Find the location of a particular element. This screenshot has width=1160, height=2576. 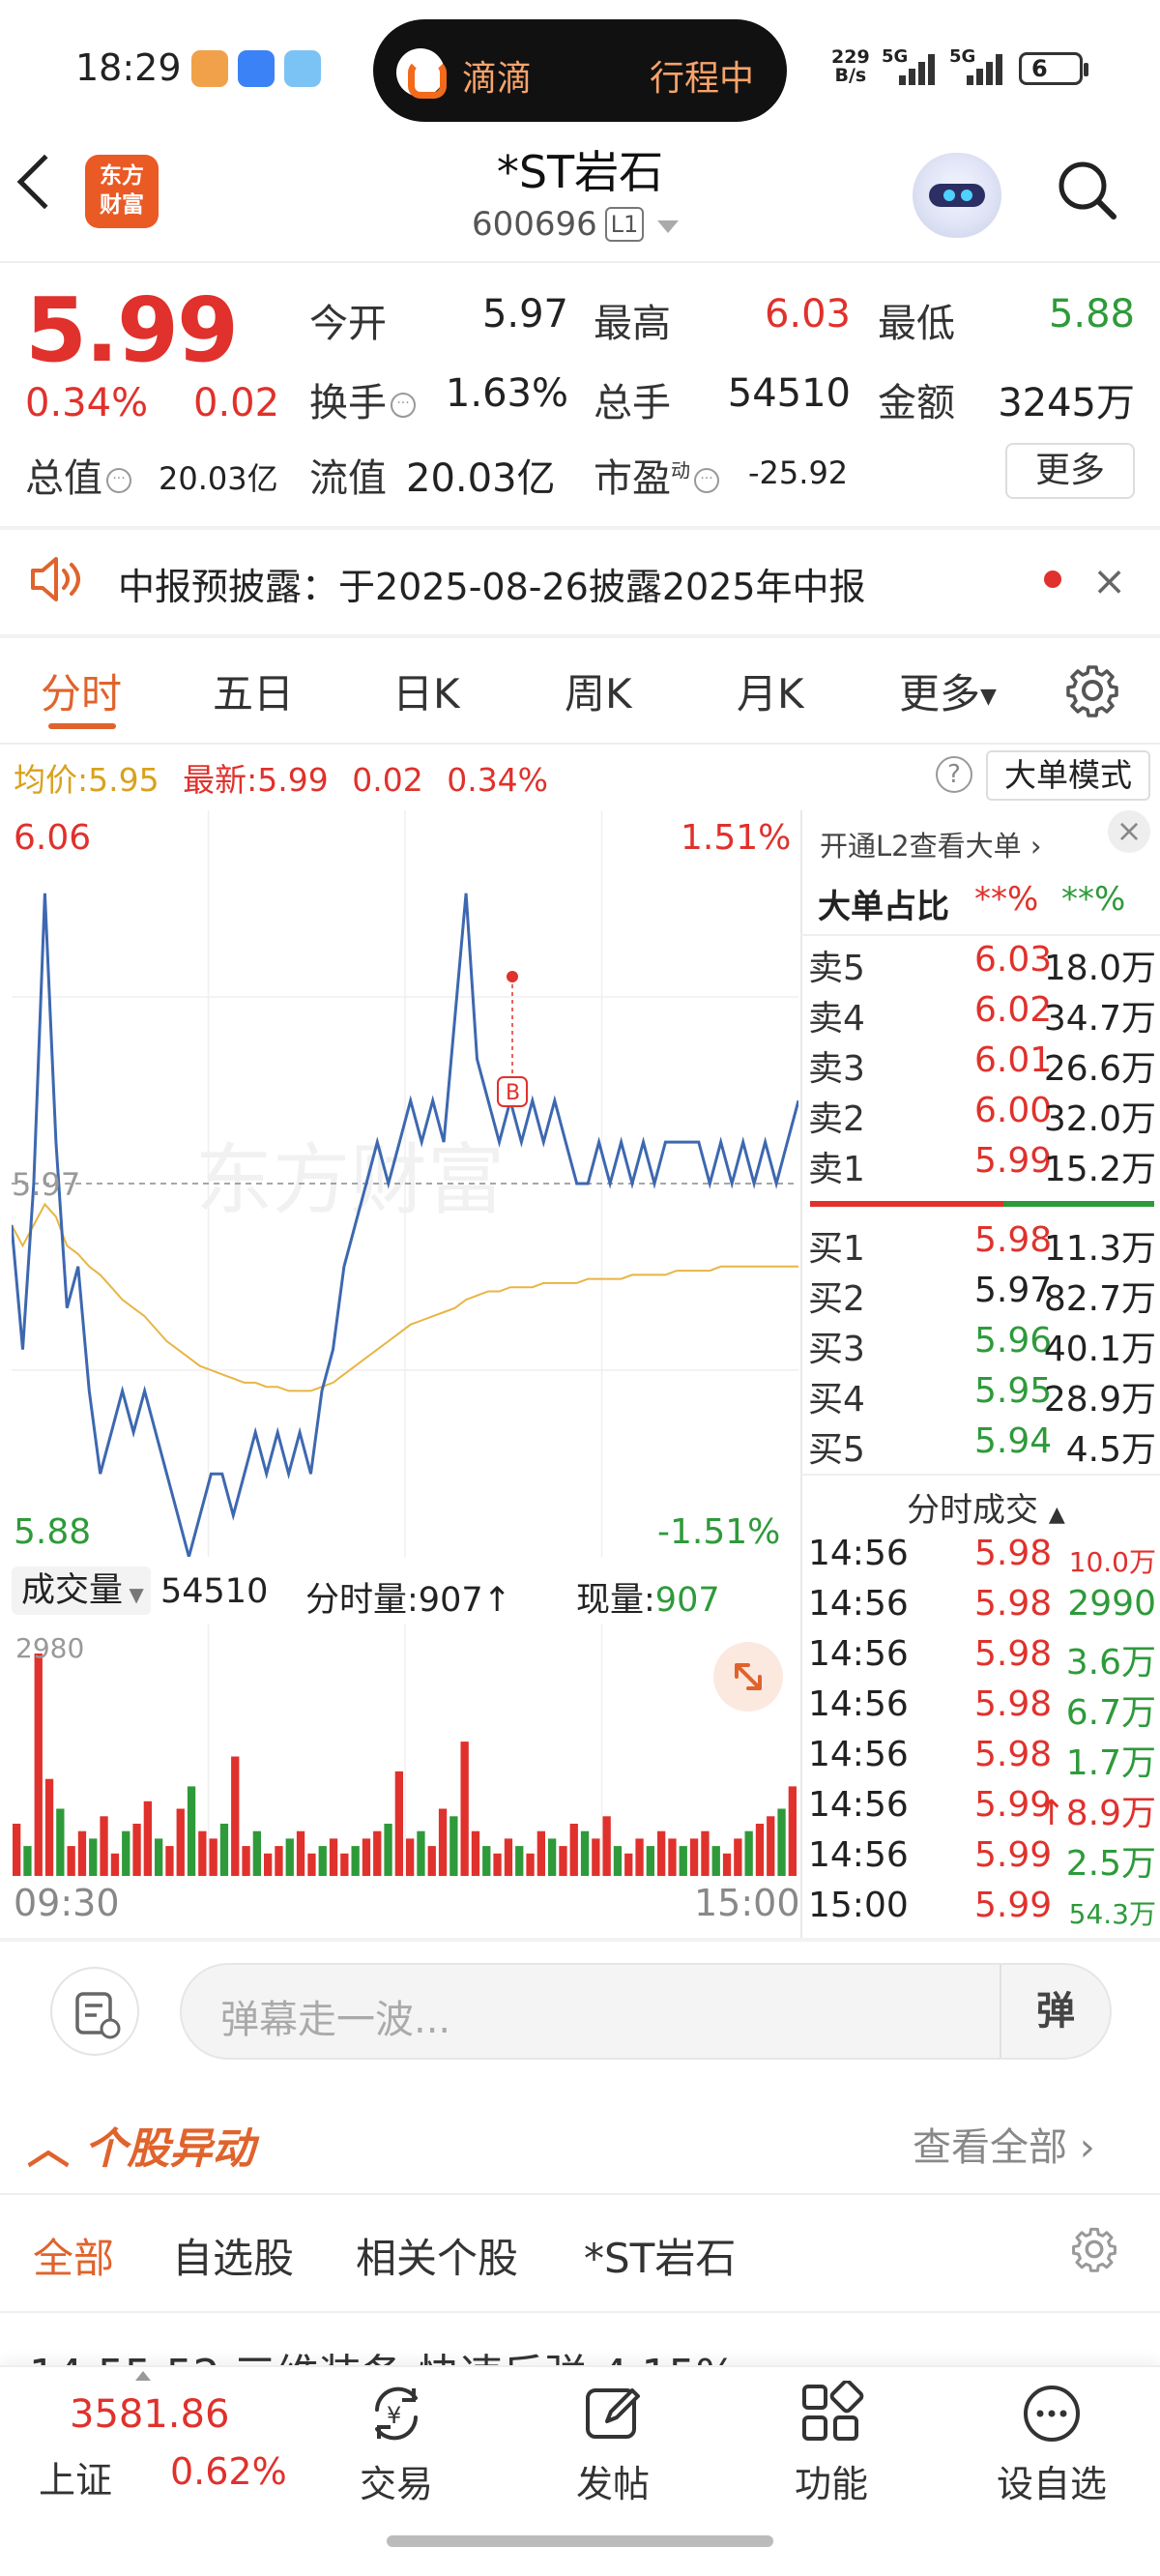

ask-row: 卖2 6.00 32.0万 is located at coordinates (982, 1116).